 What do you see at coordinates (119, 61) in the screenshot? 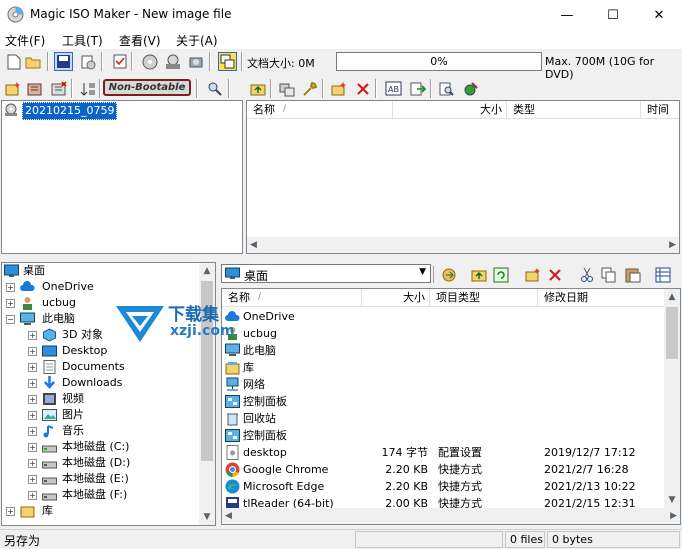
I see `properties-button` at bounding box center [119, 61].